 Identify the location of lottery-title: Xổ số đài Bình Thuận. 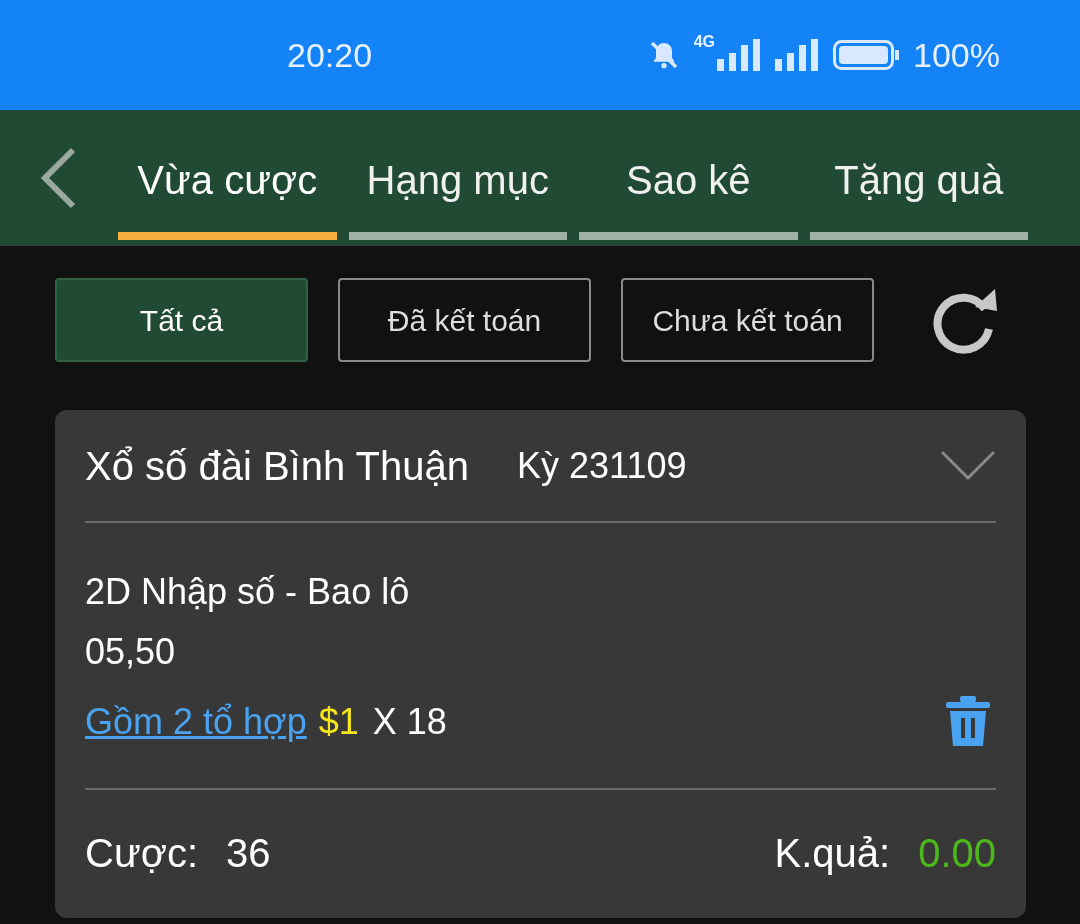
(277, 466).